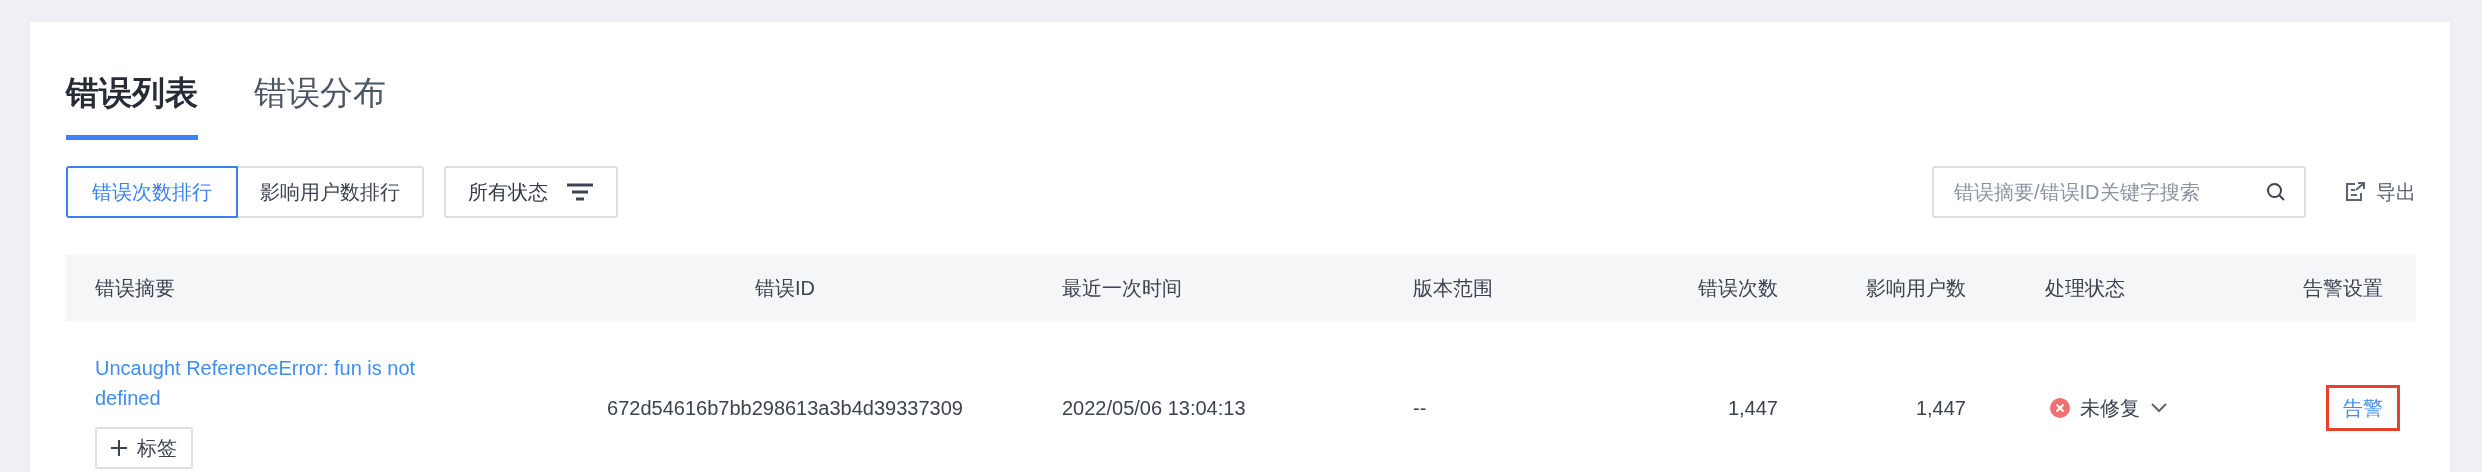 The width and height of the screenshot is (2482, 472). Describe the element at coordinates (1905, 288) in the screenshot. I see `column-header: 影响用户数` at that location.